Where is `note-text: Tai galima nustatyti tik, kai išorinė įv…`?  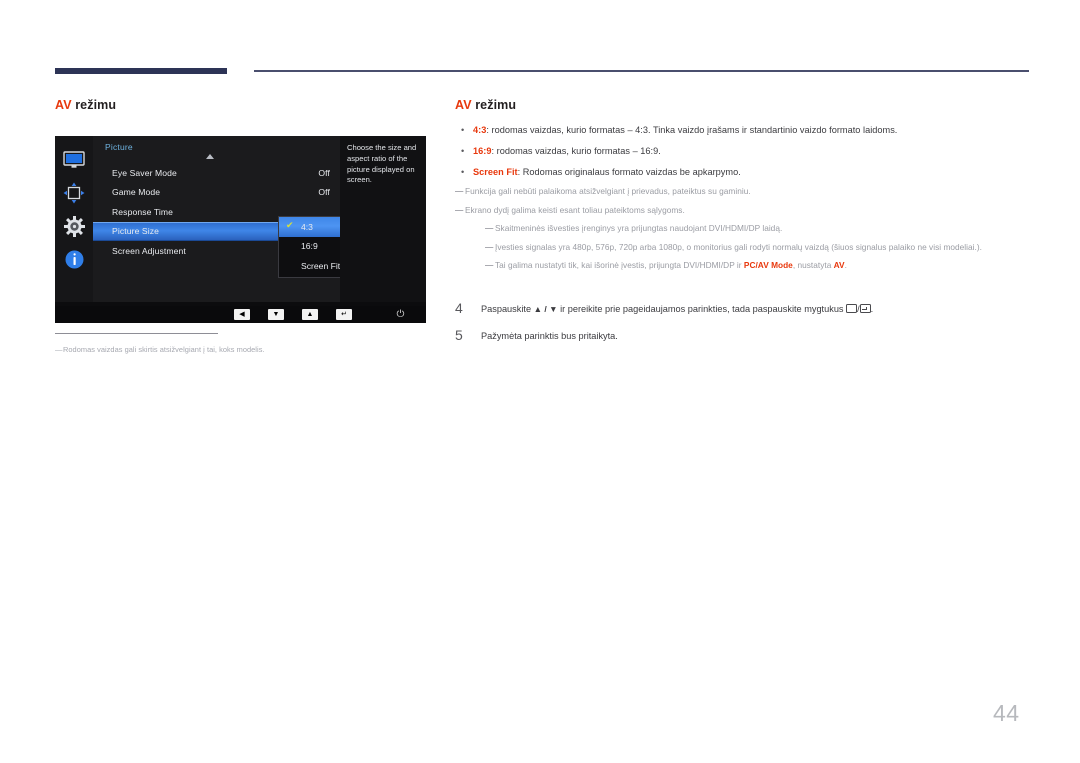 note-text: Tai galima nustatyti tik, kai išorinė įv… is located at coordinates (765, 265).